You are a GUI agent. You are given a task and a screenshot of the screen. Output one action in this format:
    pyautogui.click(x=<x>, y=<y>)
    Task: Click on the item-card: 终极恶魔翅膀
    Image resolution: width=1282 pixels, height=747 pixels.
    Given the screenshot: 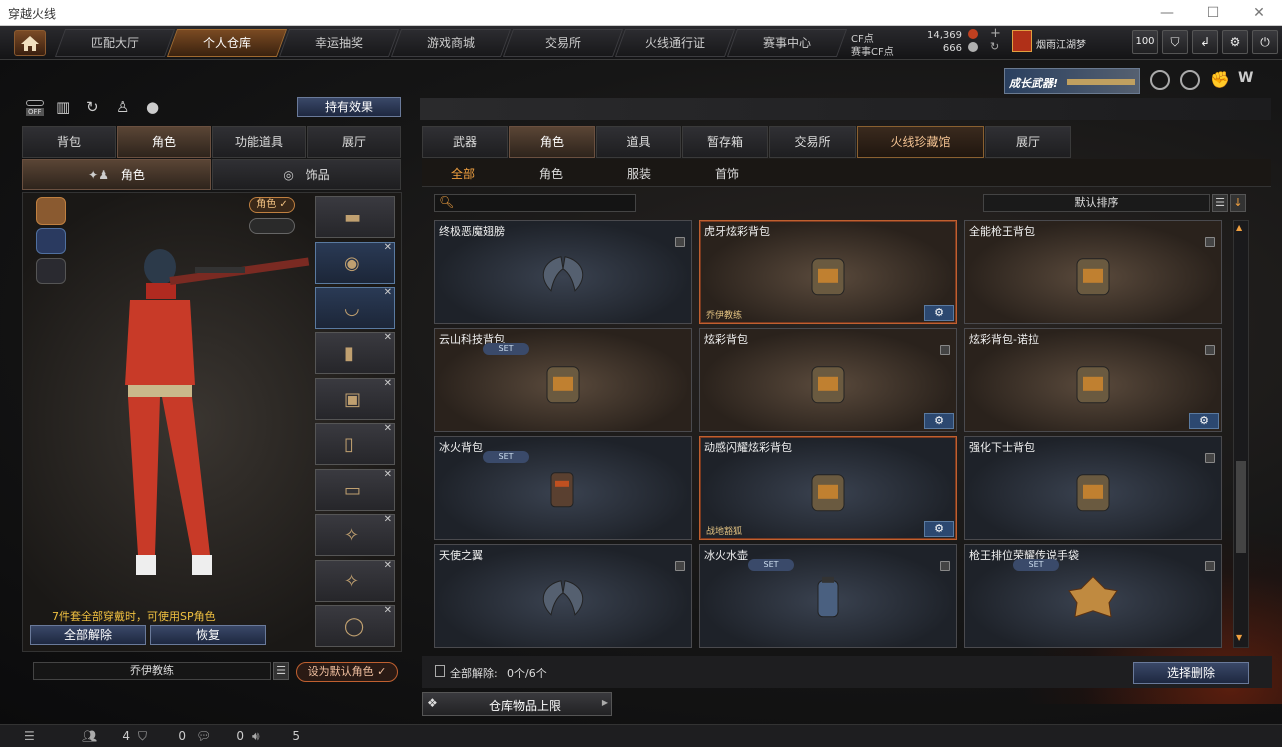 What is the action you would take?
    pyautogui.click(x=563, y=272)
    